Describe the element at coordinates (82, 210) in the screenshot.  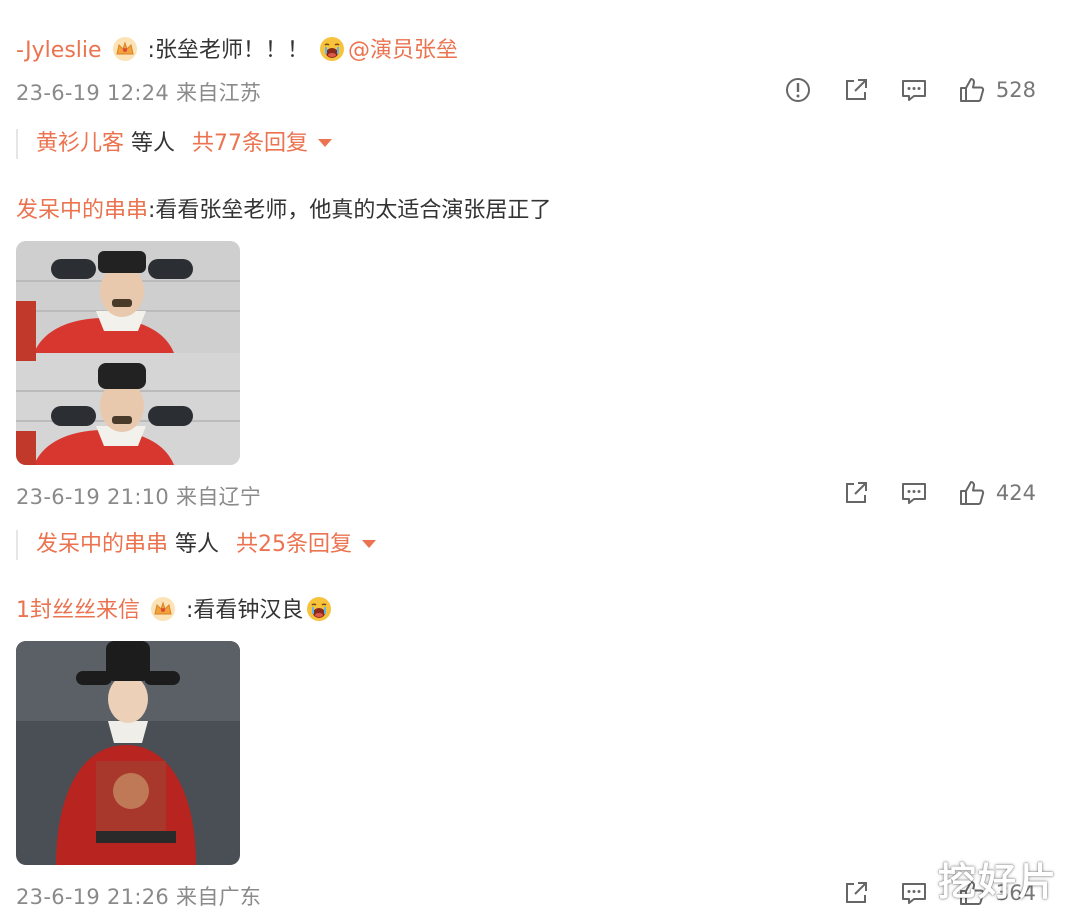
I see `comment-username: 发呆中的串串` at that location.